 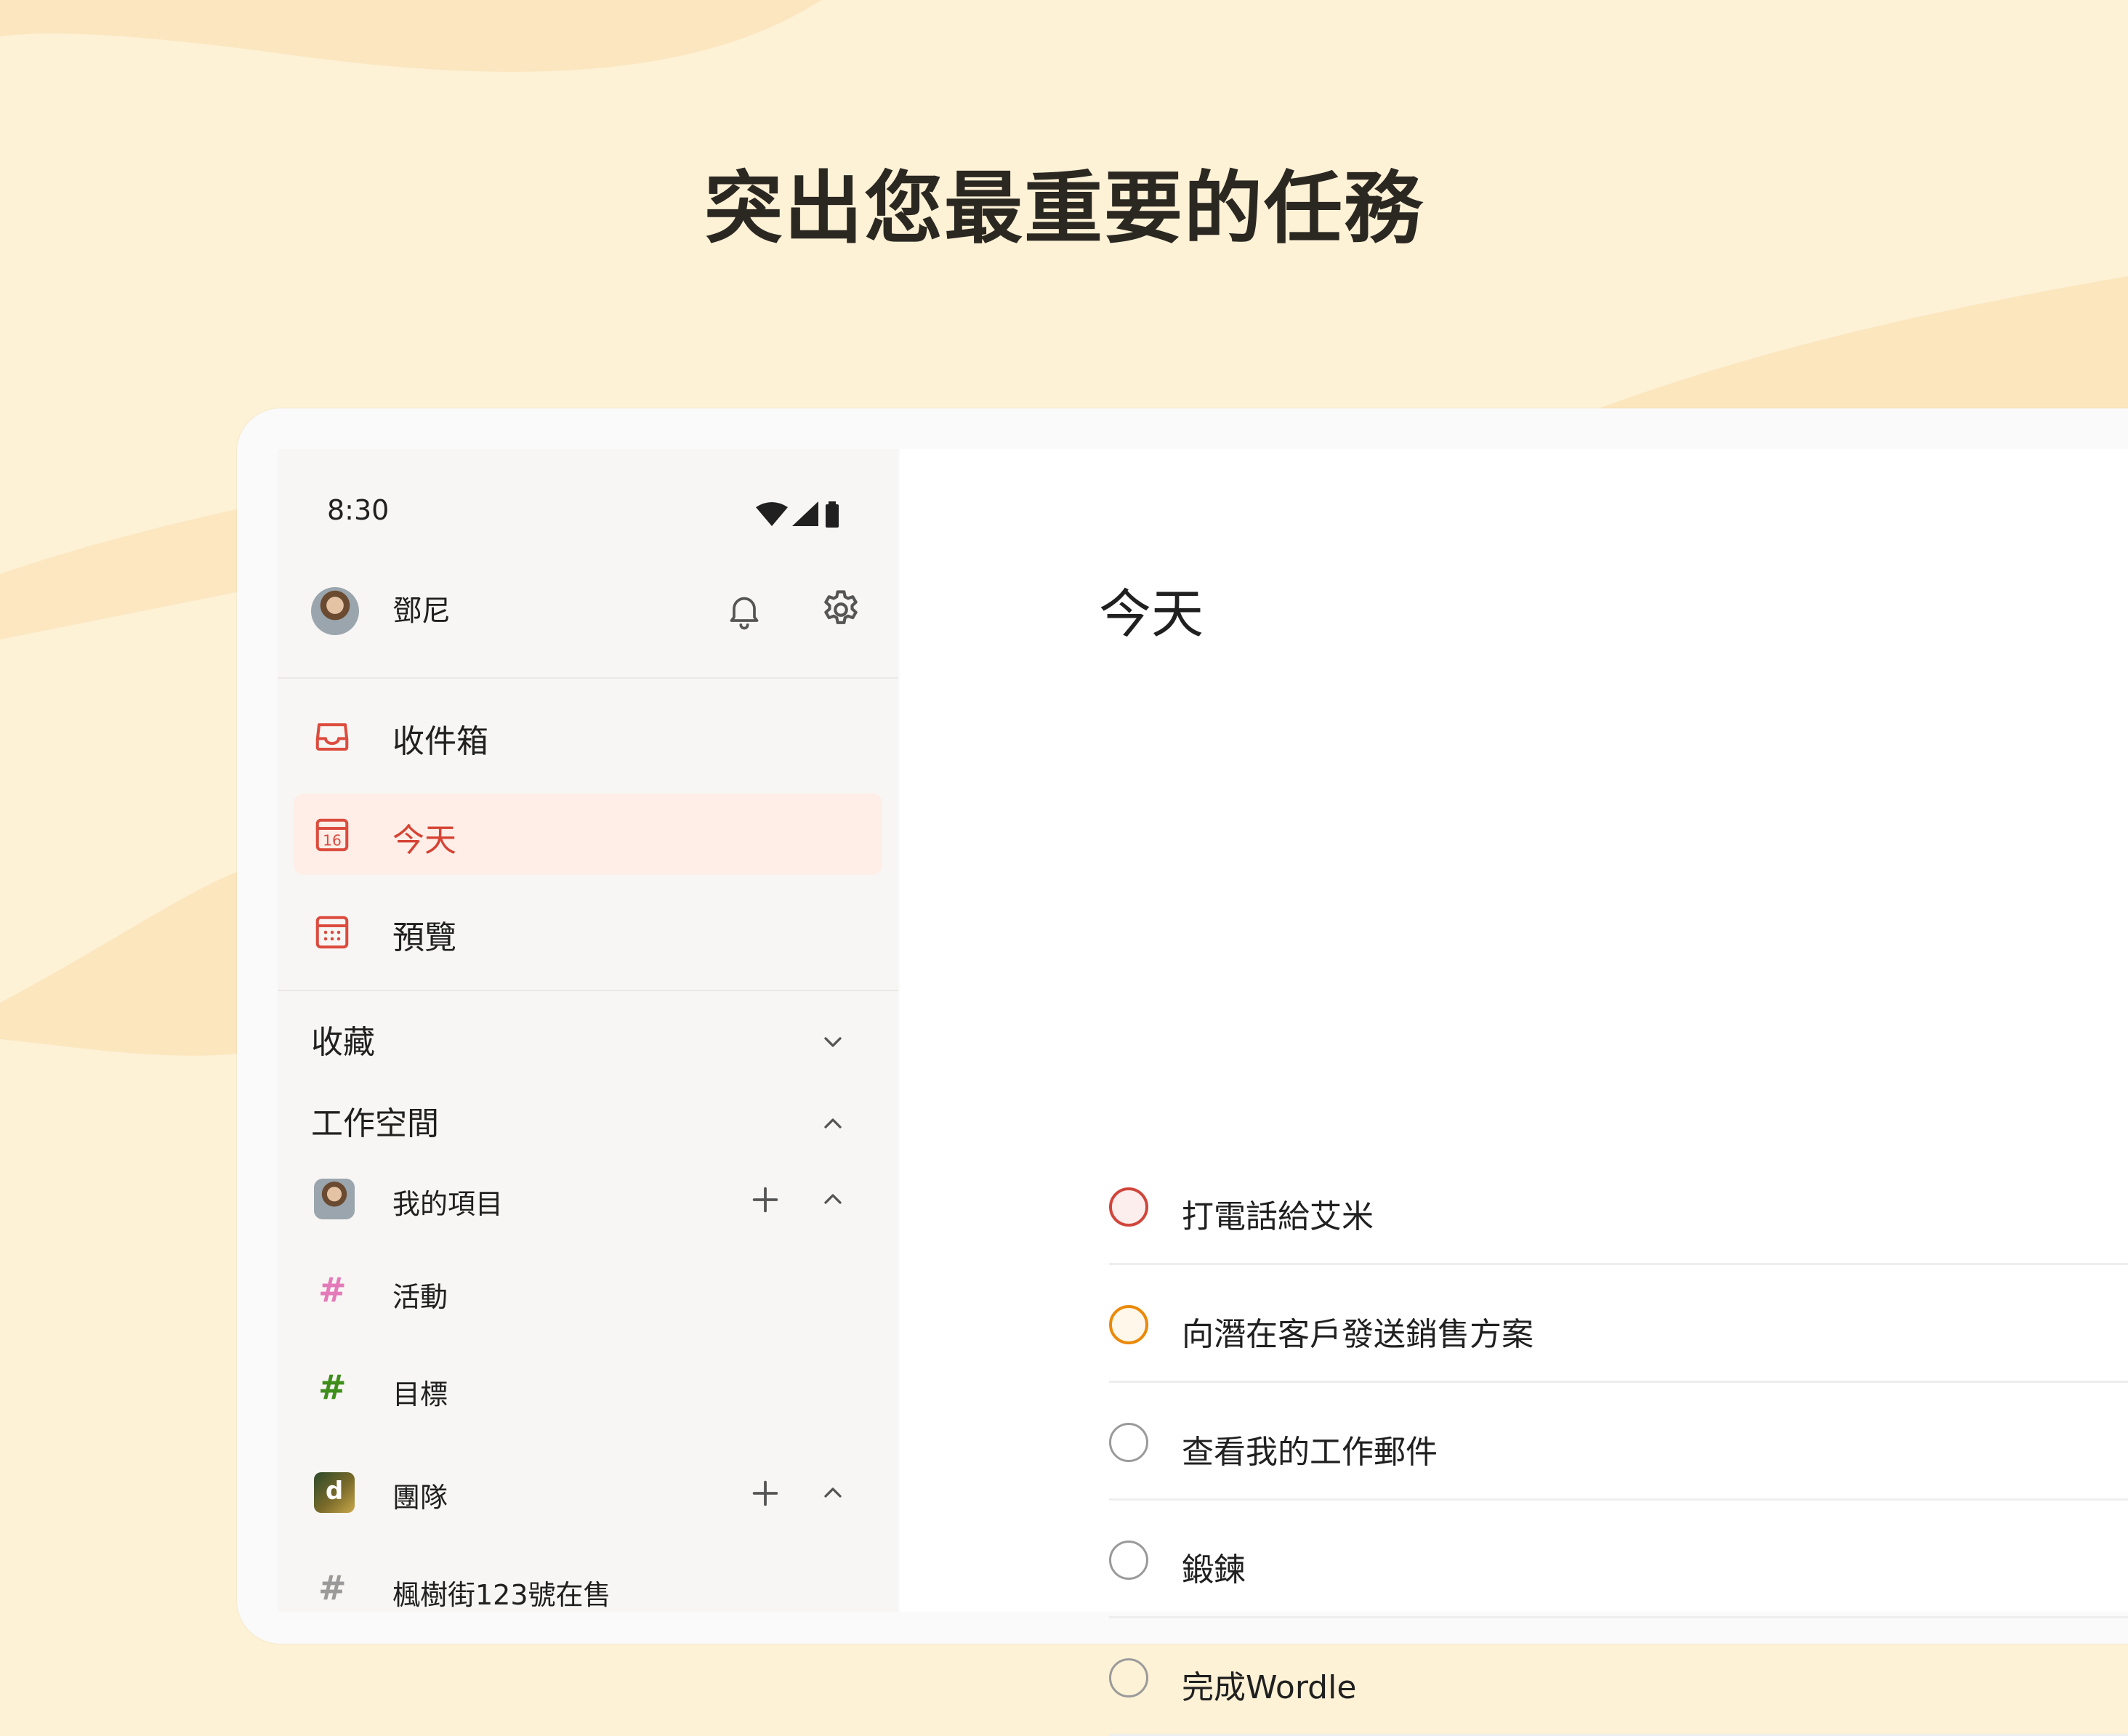 I want to click on project-label: 目標, so click(x=420, y=1394).